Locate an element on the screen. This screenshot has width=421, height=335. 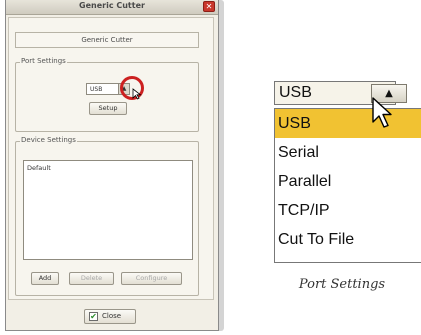
add-button: Add is located at coordinates (45, 278).